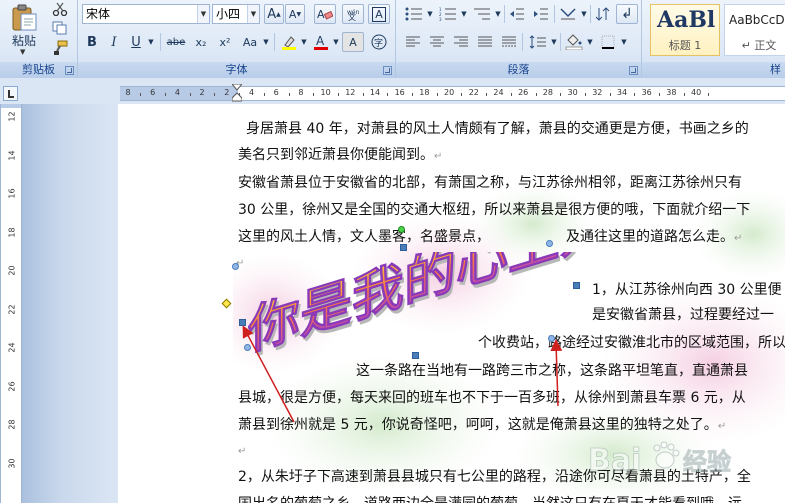 Image resolution: width=785 pixels, height=503 pixels. What do you see at coordinates (69, 70) in the screenshot?
I see `clipboard-launcher-icon` at bounding box center [69, 70].